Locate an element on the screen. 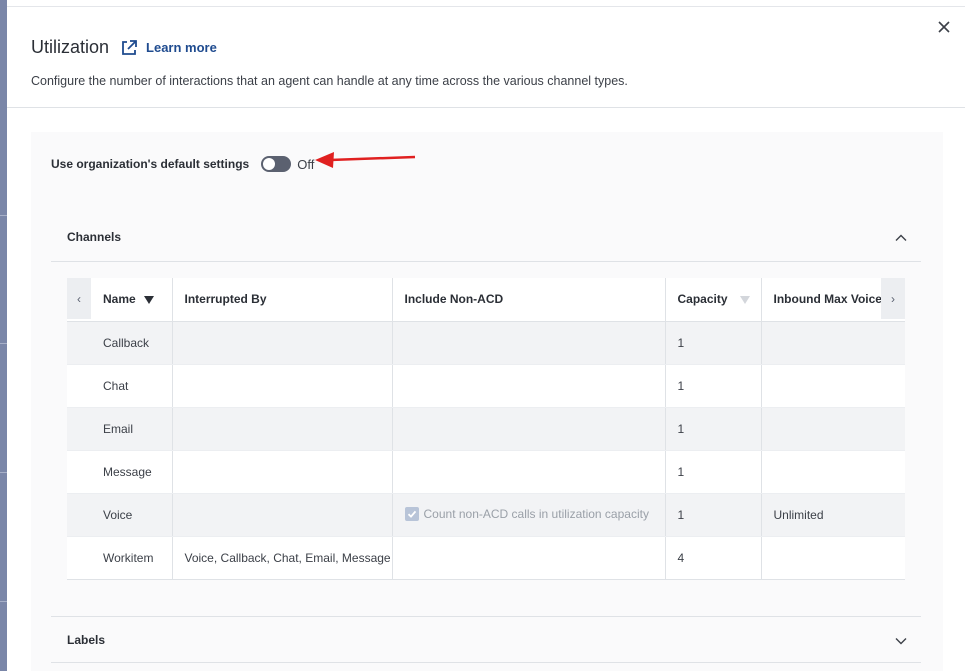 The height and width of the screenshot is (671, 965). external-link-icon is located at coordinates (129, 48).